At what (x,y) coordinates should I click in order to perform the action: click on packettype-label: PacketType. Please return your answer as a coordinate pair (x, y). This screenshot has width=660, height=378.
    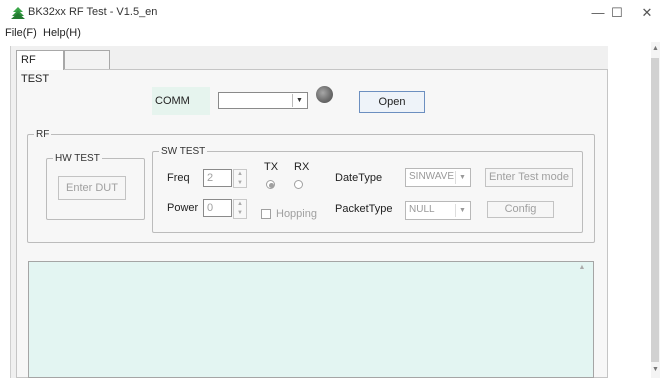
    Looking at the image, I should click on (364, 209).